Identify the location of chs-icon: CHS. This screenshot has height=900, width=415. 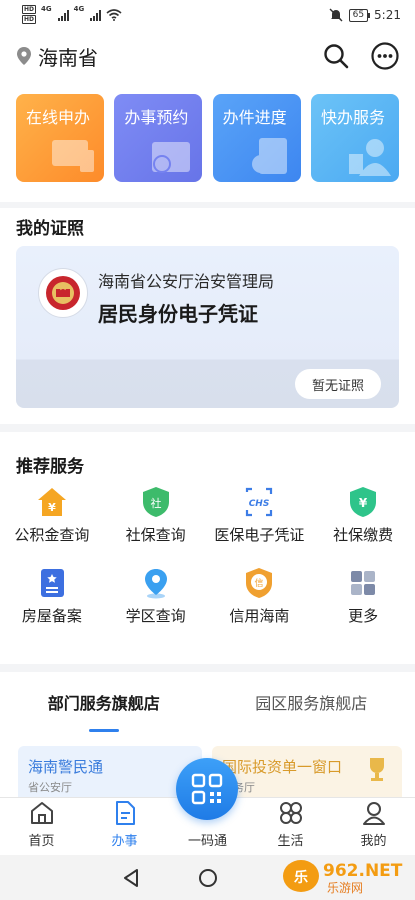
(259, 502).